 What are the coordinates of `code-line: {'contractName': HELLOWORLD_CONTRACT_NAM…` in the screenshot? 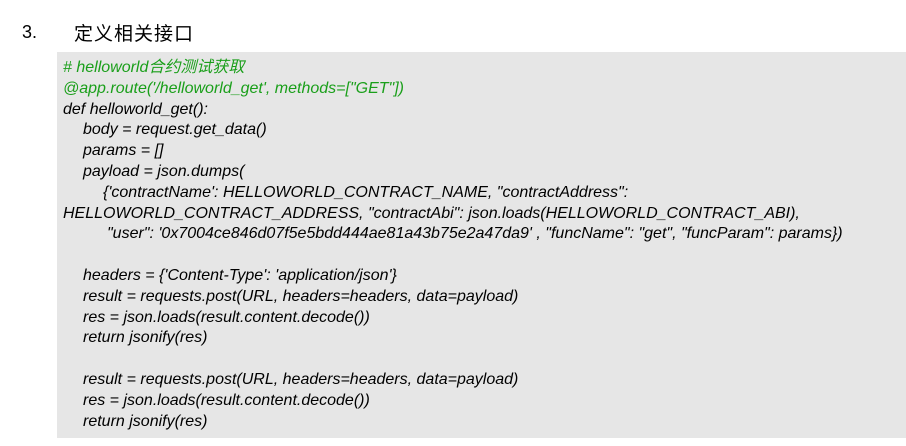 It's located at (366, 192).